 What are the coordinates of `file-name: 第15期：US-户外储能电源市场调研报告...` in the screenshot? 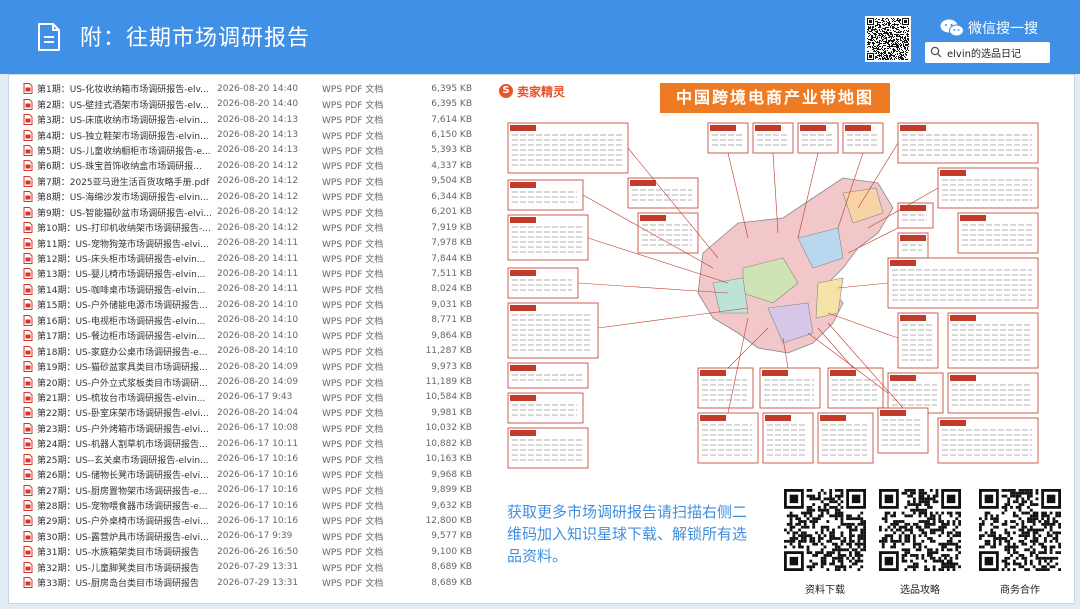 It's located at (122, 306).